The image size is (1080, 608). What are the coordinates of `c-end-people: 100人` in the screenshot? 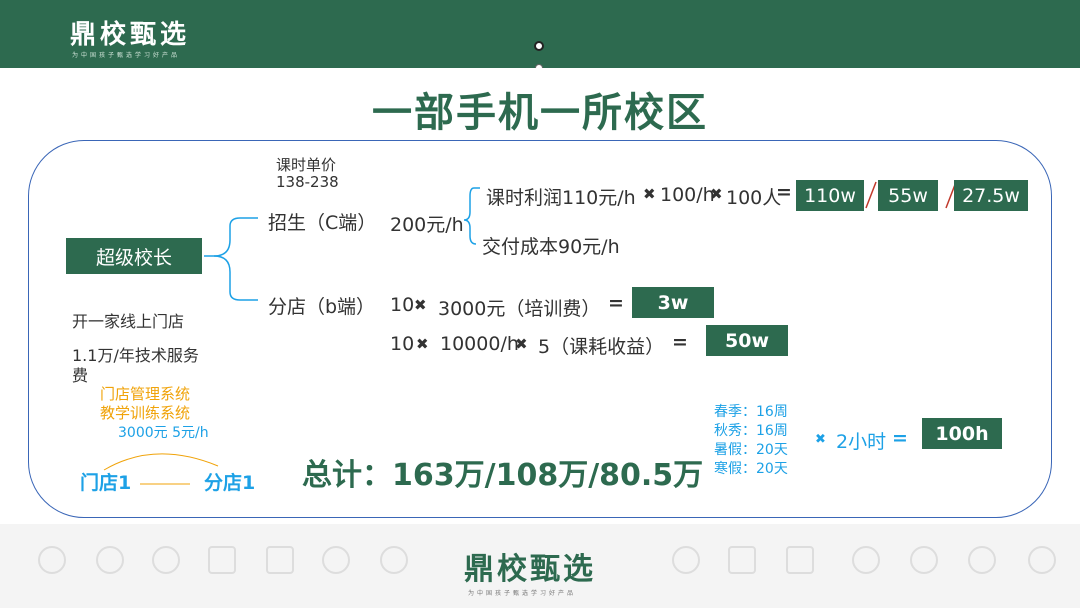 It's located at (754, 198).